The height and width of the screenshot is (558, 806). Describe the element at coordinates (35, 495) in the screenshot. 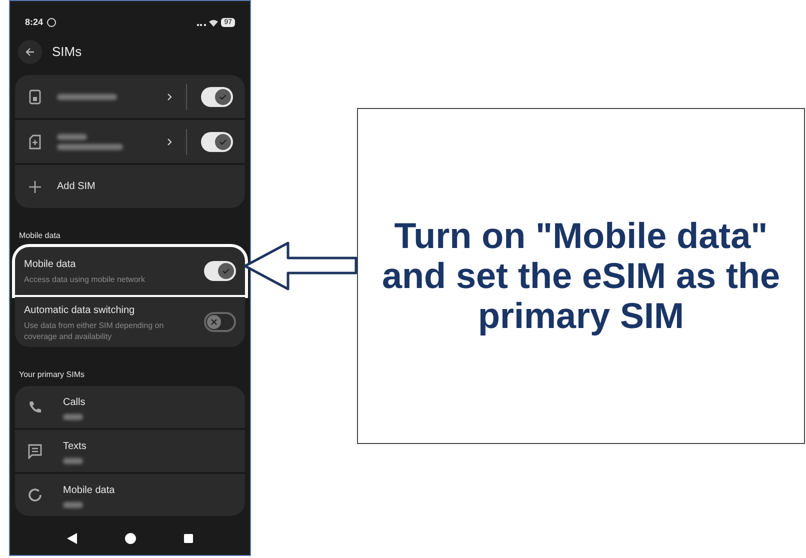

I see `circle-icon` at that location.